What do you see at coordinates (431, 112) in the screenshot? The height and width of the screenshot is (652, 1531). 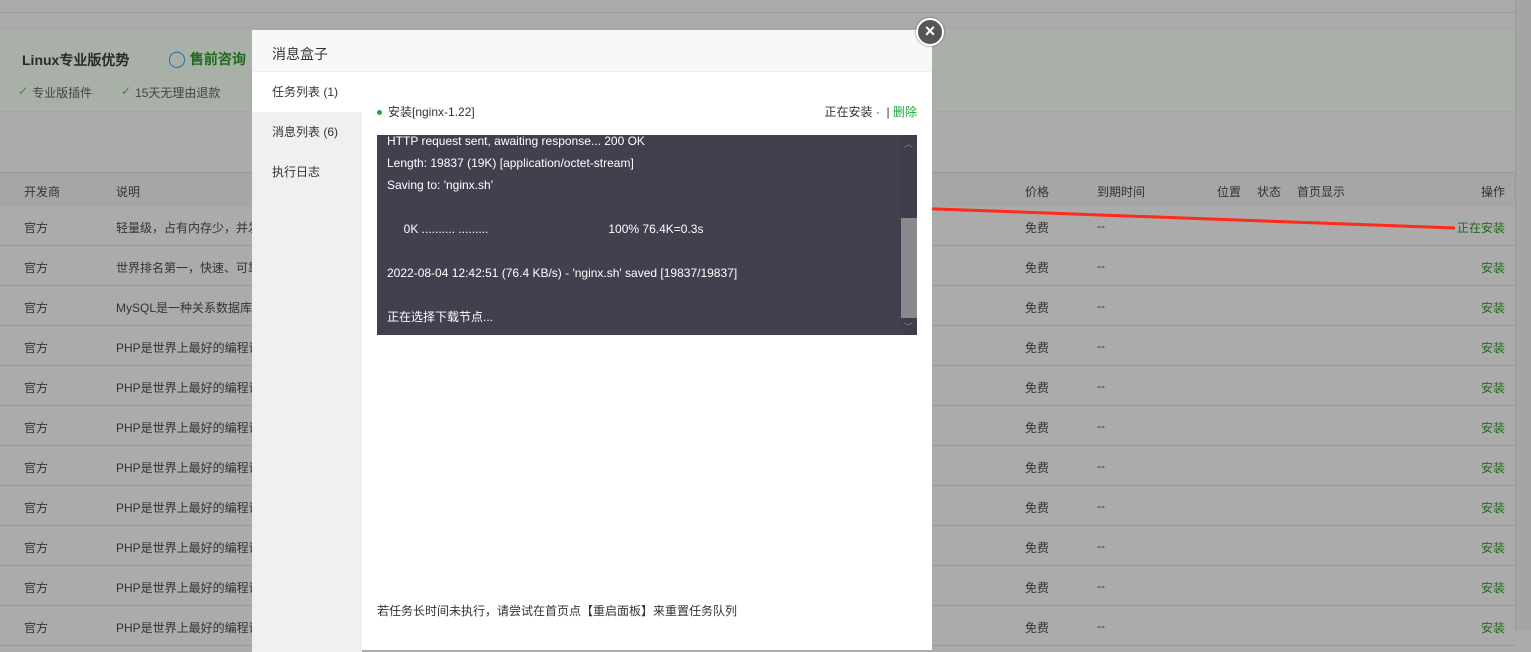 I see `task-name: 安装[nginx-1.22]` at bounding box center [431, 112].